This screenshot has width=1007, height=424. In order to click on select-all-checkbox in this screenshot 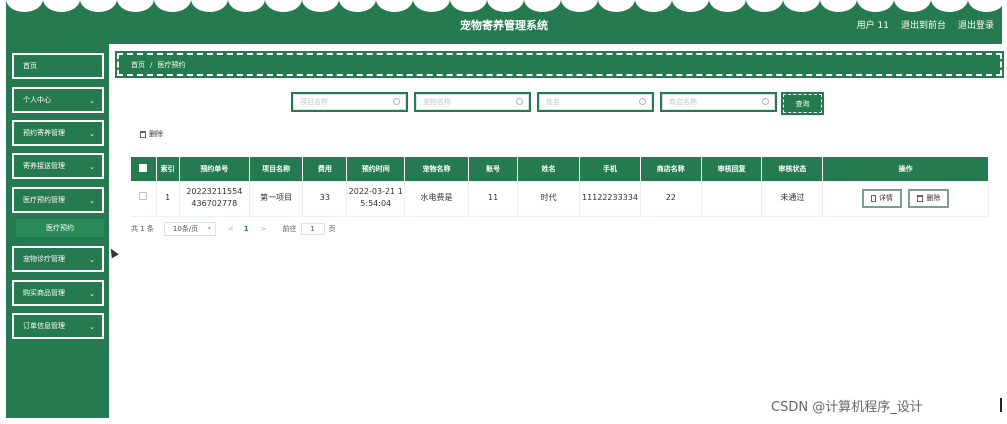, I will do `click(144, 169)`.